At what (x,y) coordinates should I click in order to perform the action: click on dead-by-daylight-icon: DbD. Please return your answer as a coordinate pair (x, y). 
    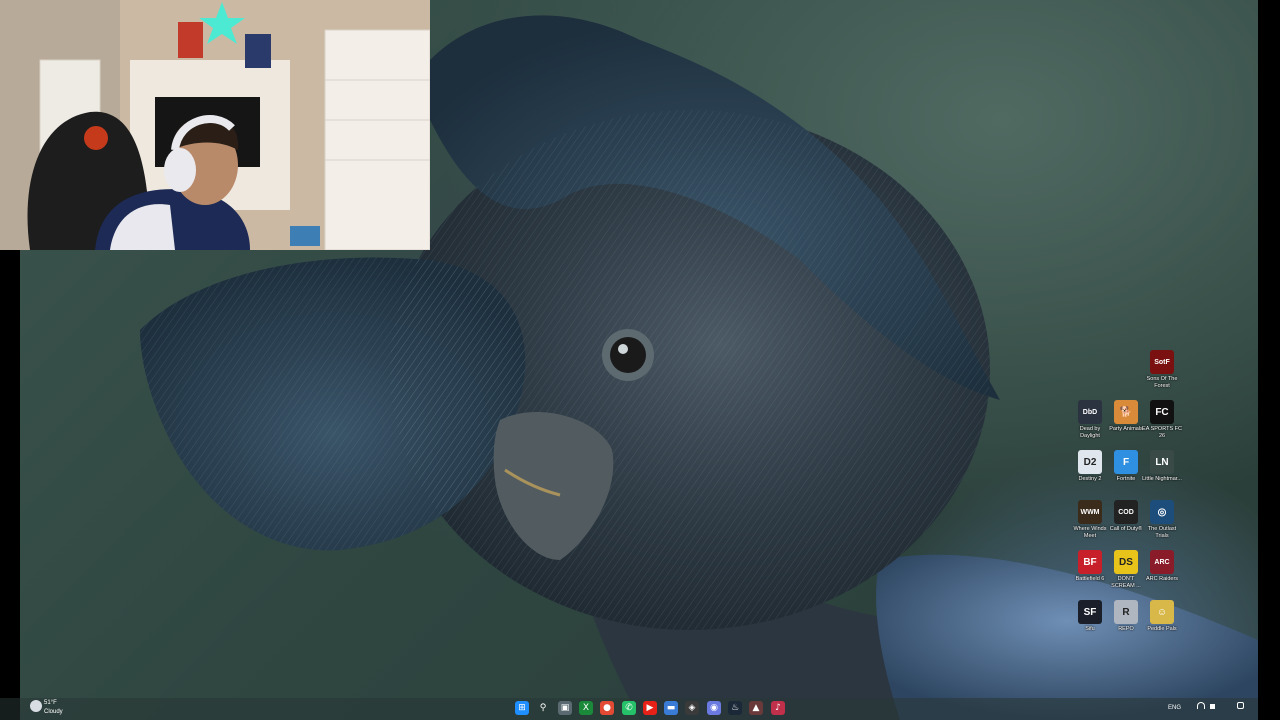
    Looking at the image, I should click on (1090, 412).